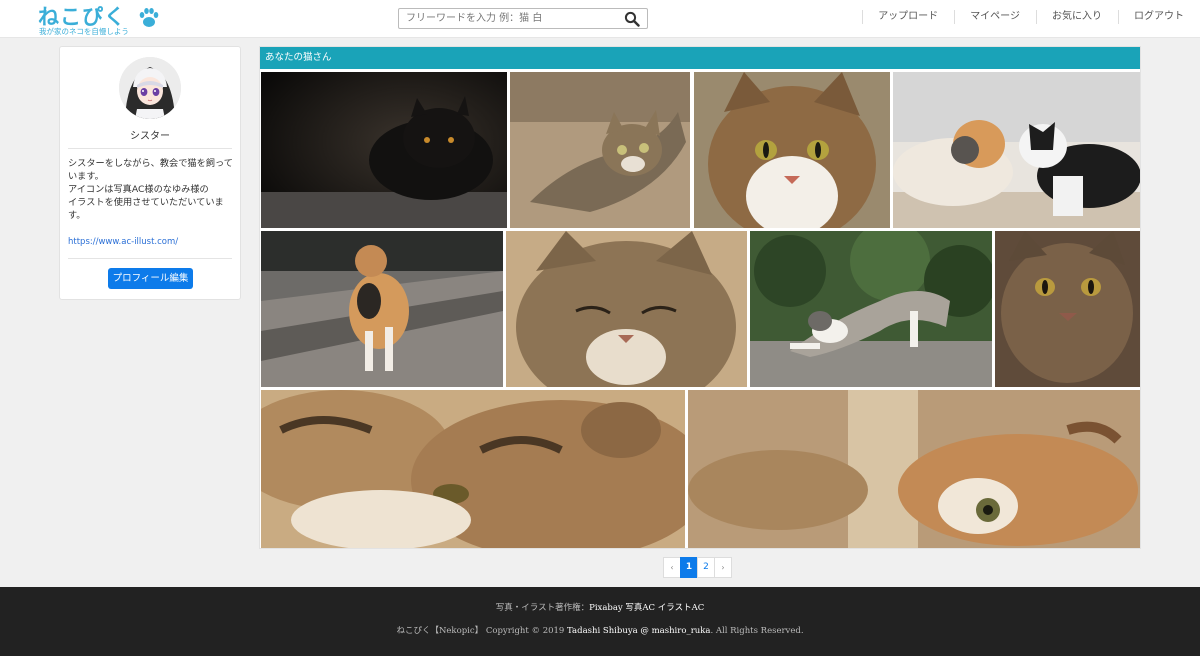 The height and width of the screenshot is (656, 1200). What do you see at coordinates (473, 469) in the screenshot?
I see `cat-photo-tabby-paws-closeup` at bounding box center [473, 469].